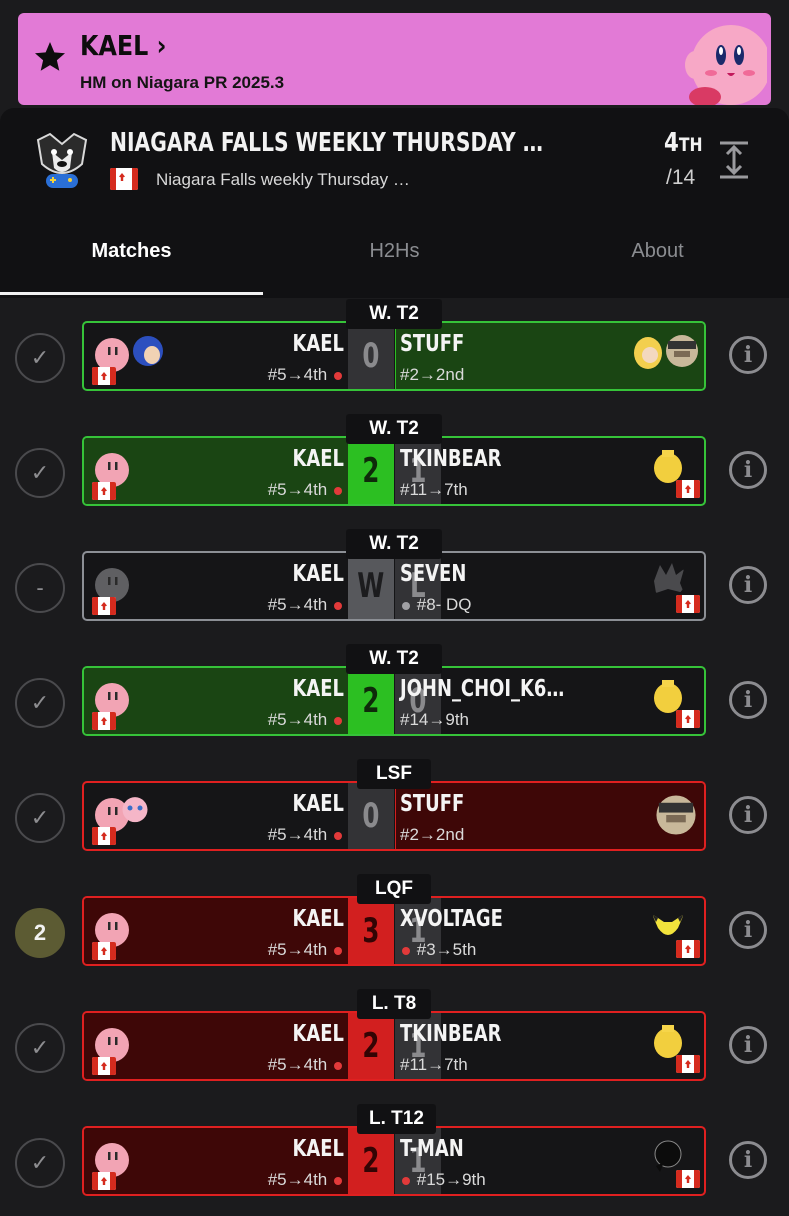 This screenshot has height=1216, width=789. Describe the element at coordinates (161, 45) in the screenshot. I see `chevron-right-icon: ›` at that location.